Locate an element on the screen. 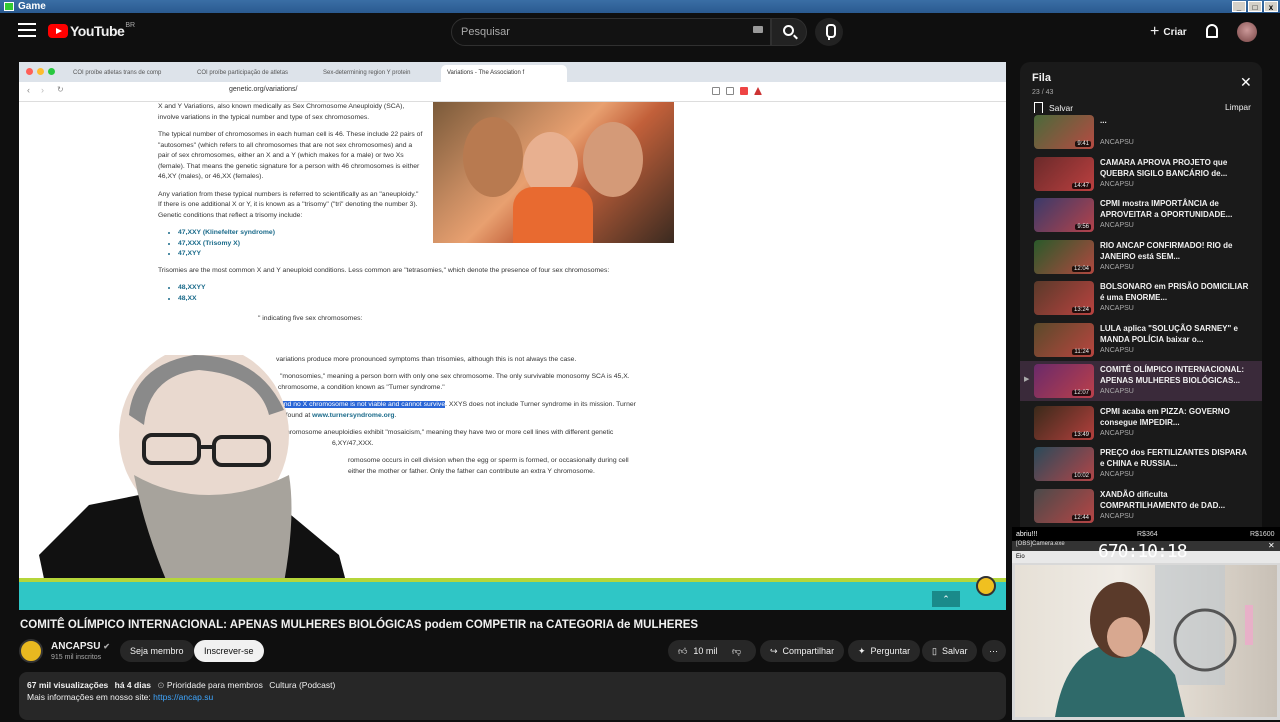 The image size is (1280, 722). back-arrow-icon: ‹ is located at coordinates (28, 90).